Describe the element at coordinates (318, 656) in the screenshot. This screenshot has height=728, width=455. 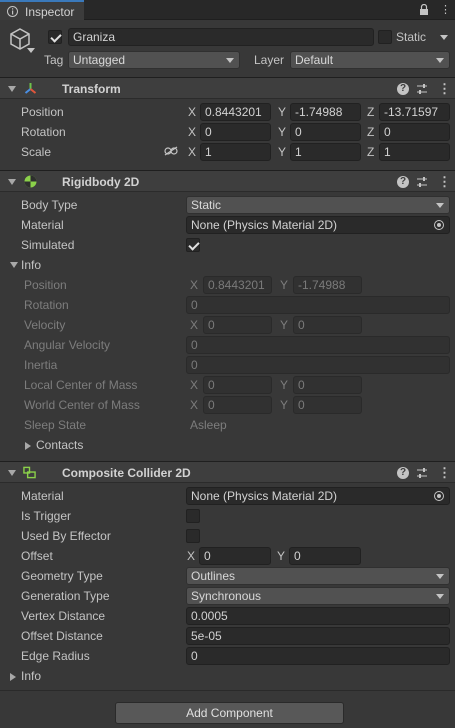
I see `edge-radius-field: 0` at that location.